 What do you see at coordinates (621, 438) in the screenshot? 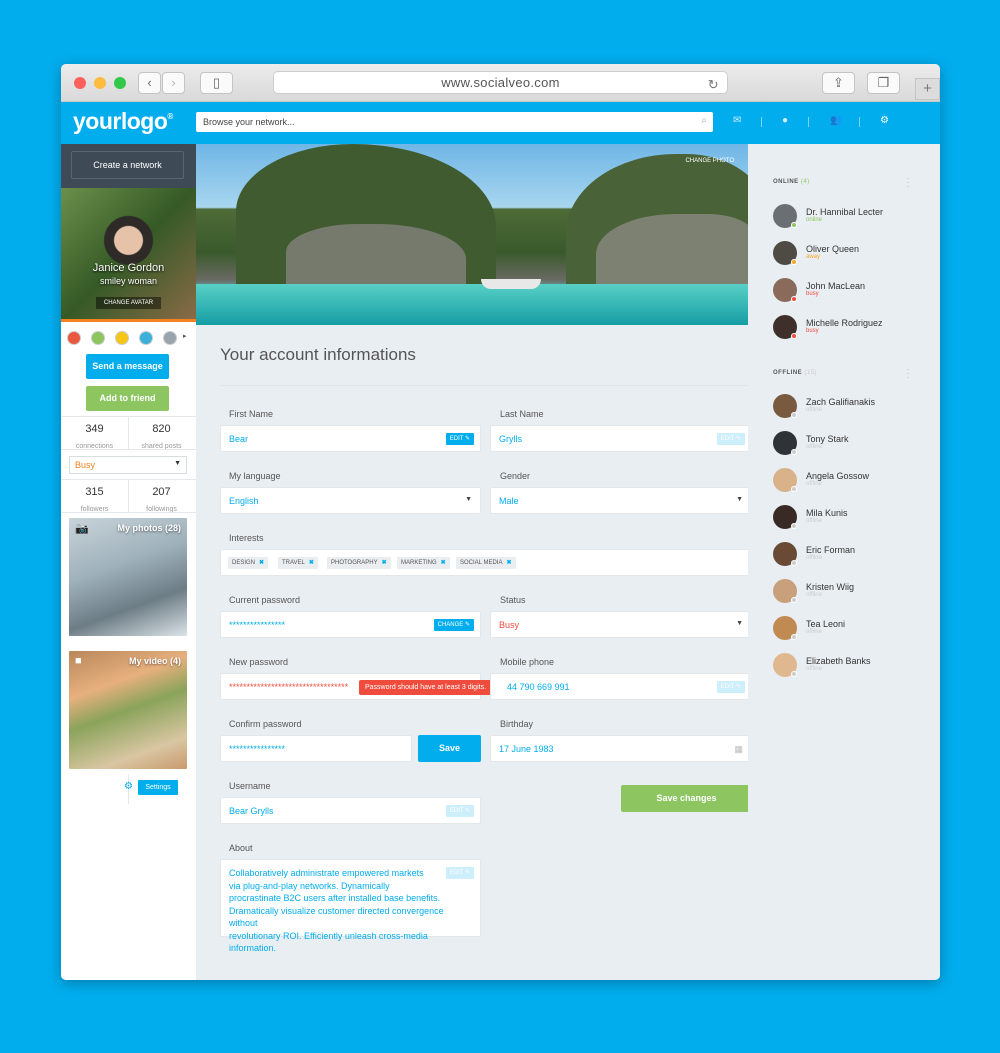
I see `last-name-field: Grylls EDIT ✎` at bounding box center [621, 438].